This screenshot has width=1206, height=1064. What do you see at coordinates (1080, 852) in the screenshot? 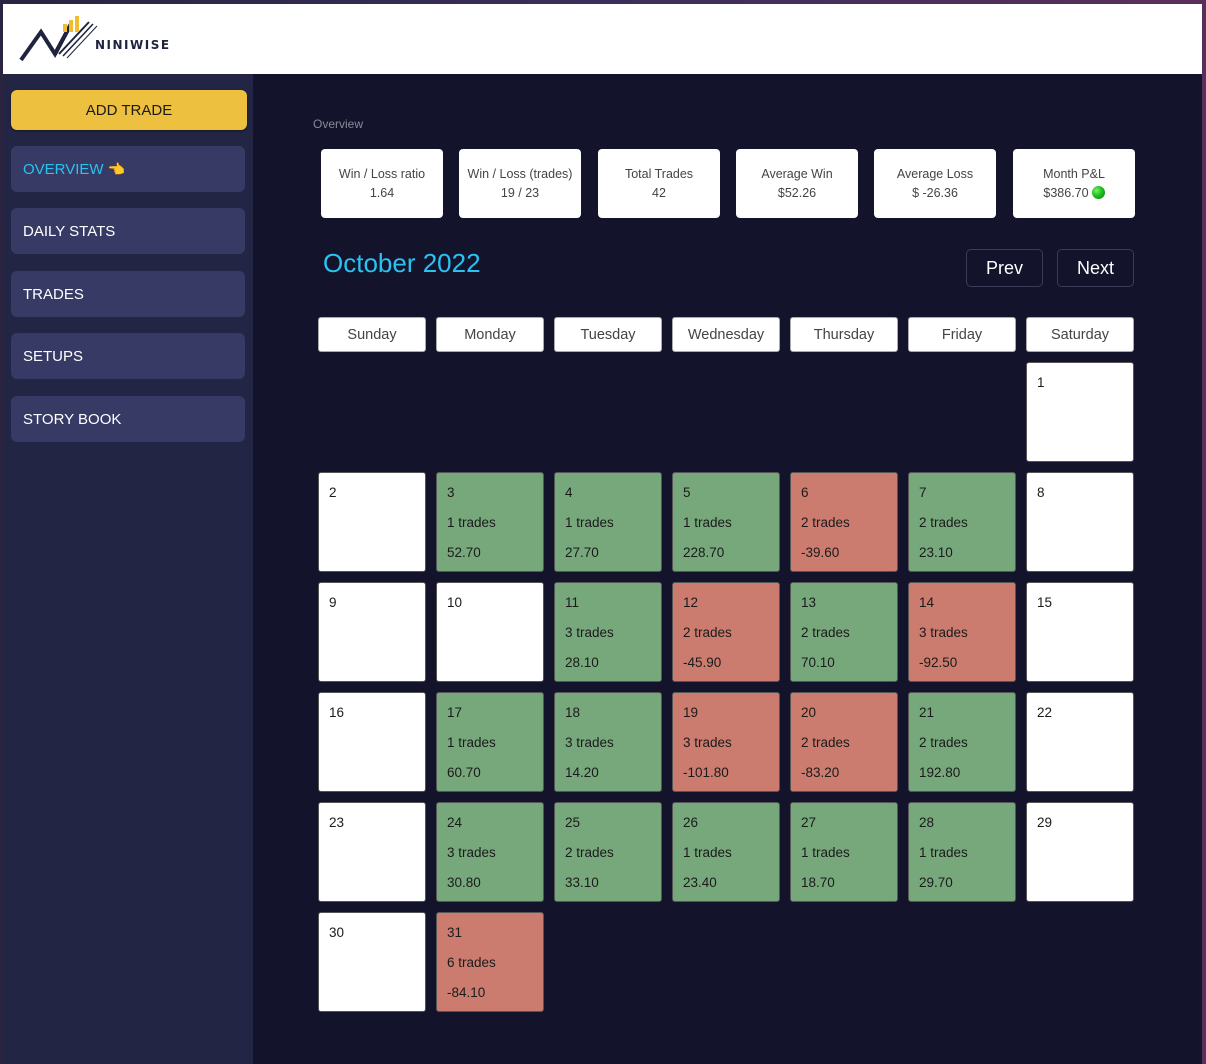
I see `calendar-day-cell: 29` at bounding box center [1080, 852].